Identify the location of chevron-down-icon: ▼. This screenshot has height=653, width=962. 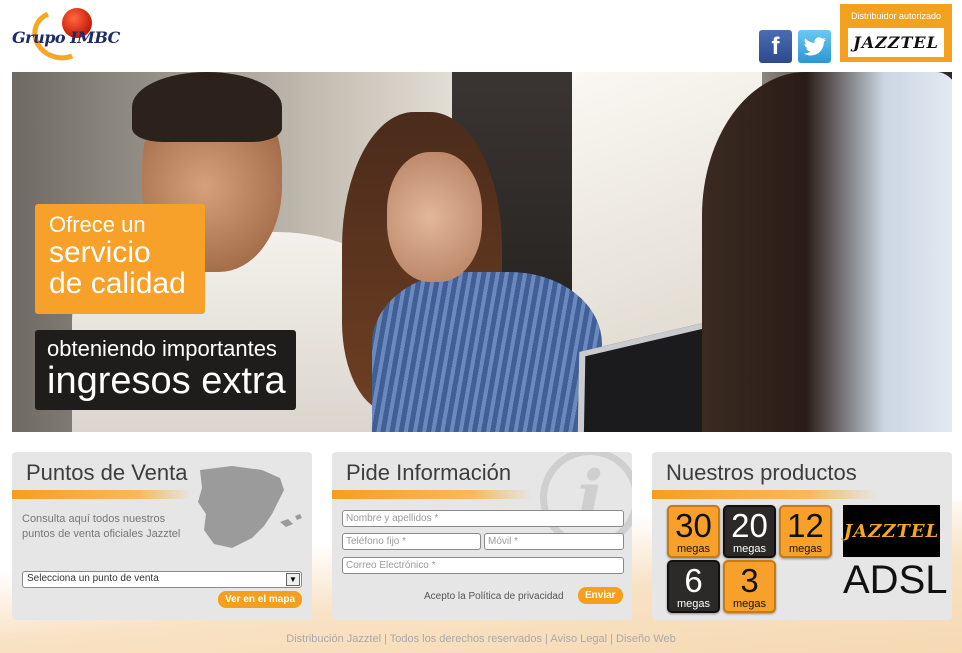
(293, 579).